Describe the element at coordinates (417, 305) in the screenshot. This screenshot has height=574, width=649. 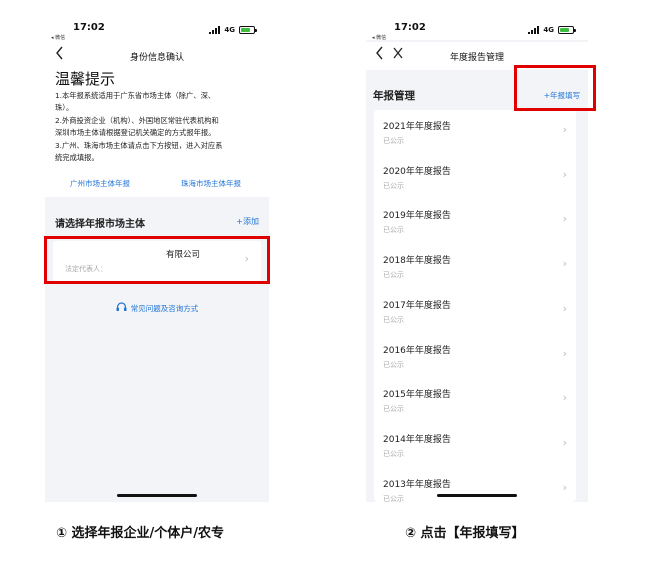
I see `report-title: 2017年年度报告` at that location.